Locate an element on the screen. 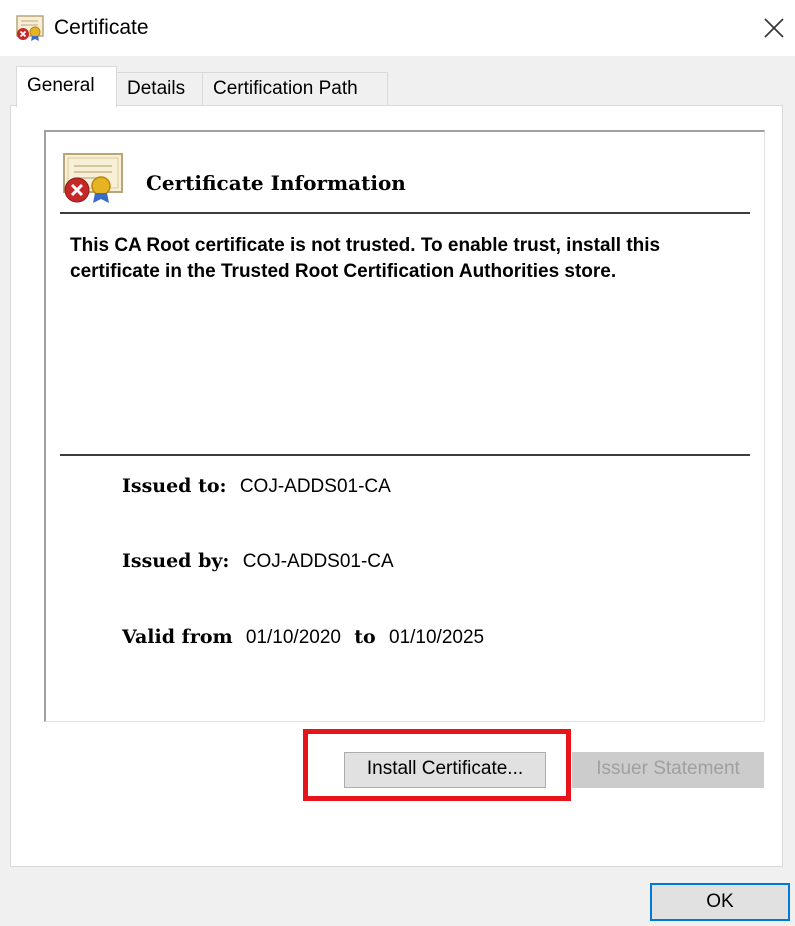  valid-to-value: 01/10/2025 is located at coordinates (437, 637).